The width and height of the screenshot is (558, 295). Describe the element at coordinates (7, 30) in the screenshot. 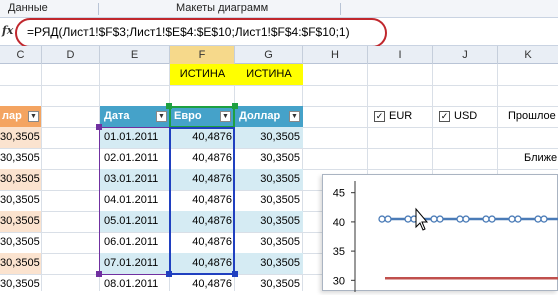

I see `fx-icon: fx` at that location.